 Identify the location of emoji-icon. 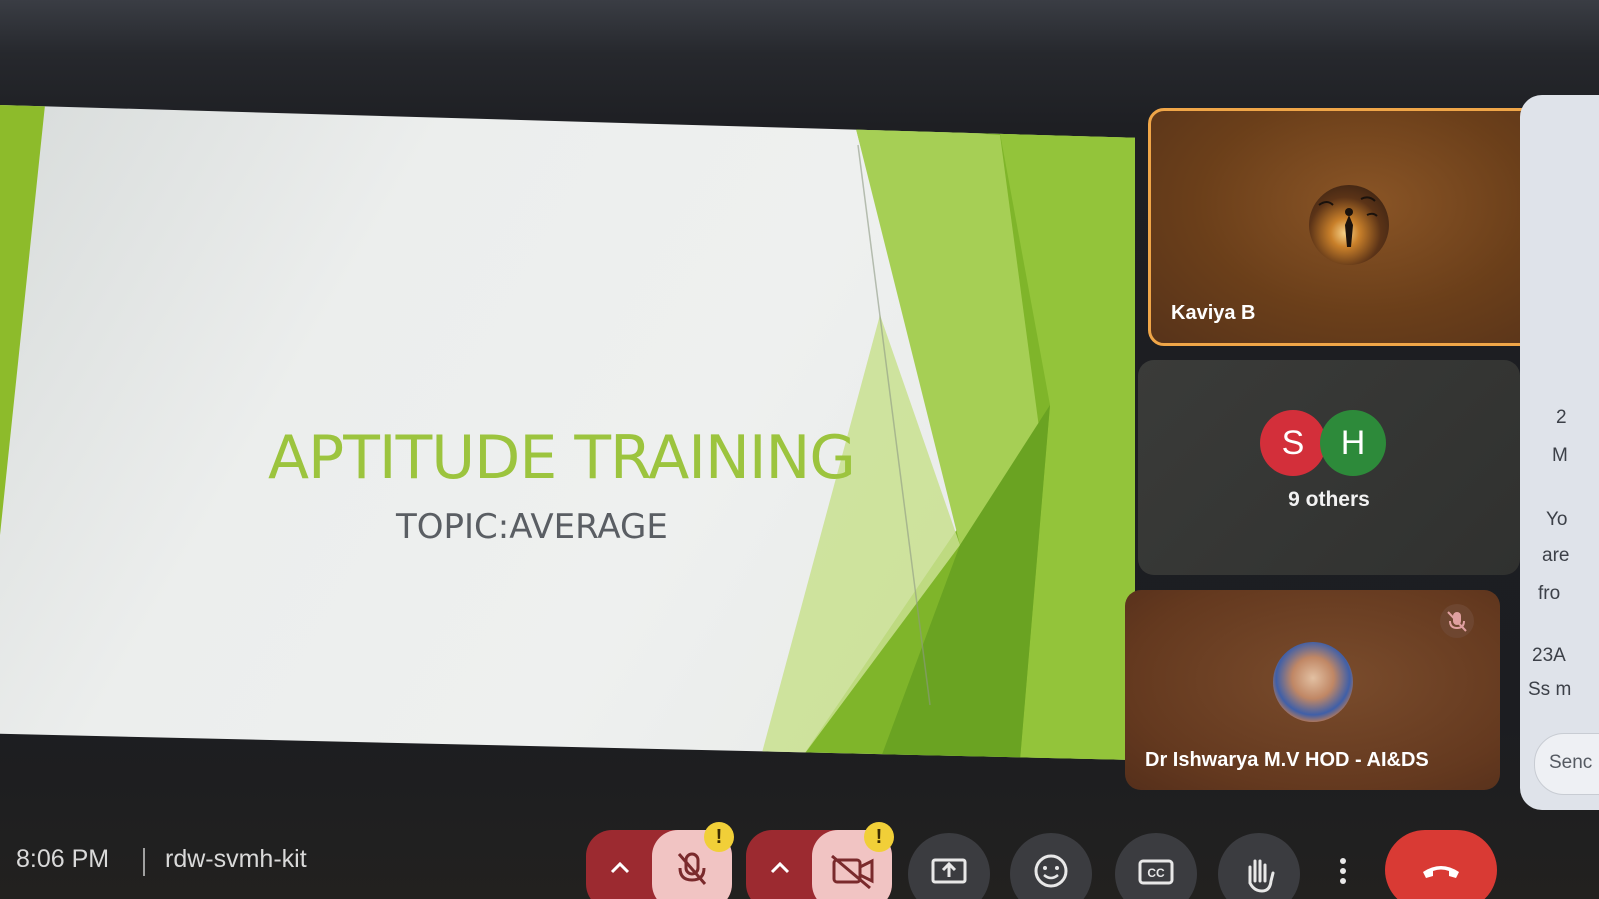
(1051, 871).